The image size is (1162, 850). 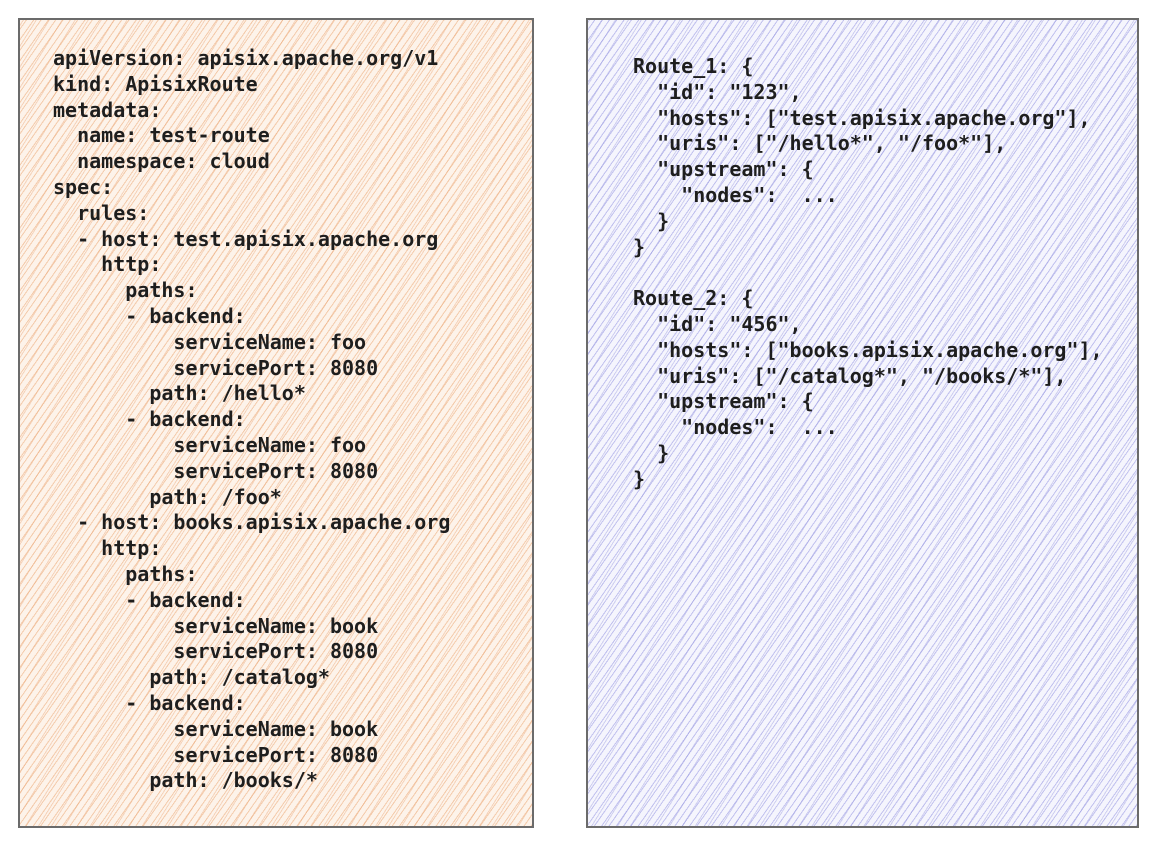 What do you see at coordinates (191, 677) in the screenshot?
I see `yaml-line: path: /catalog*` at bounding box center [191, 677].